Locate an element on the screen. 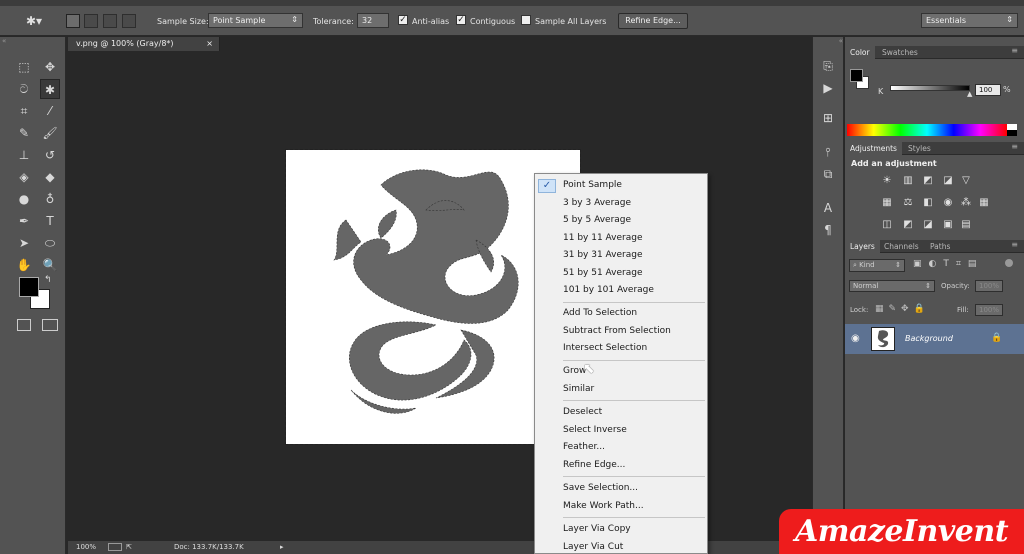  brush-presets-panel-icon: ⫯ is located at coordinates (828, 152).